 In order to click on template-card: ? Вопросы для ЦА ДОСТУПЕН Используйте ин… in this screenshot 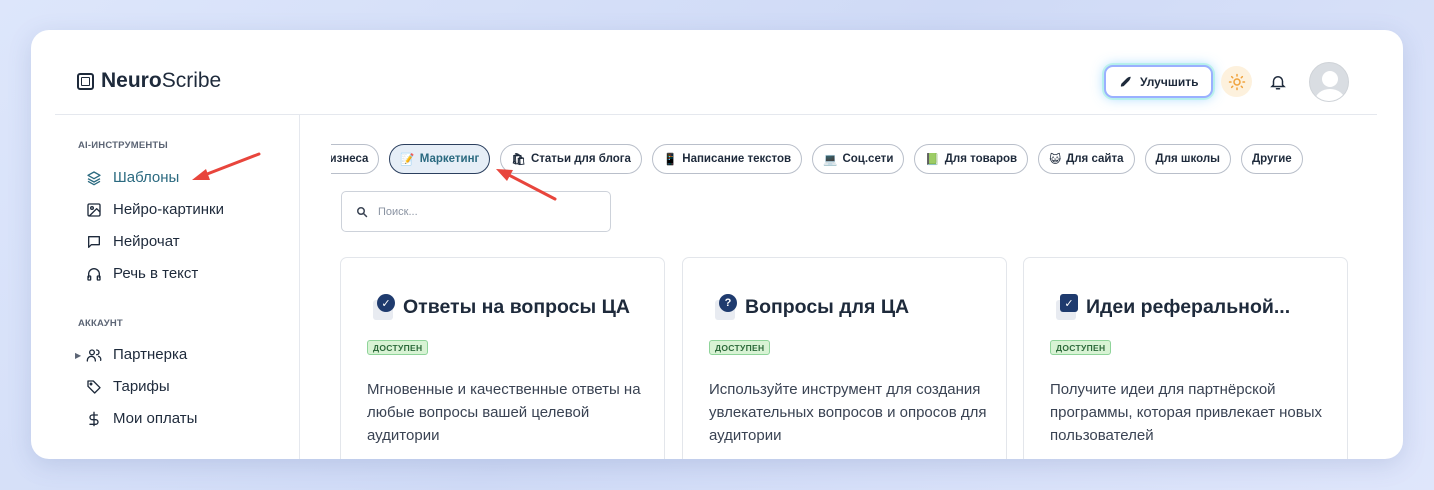, I will do `click(844, 358)`.